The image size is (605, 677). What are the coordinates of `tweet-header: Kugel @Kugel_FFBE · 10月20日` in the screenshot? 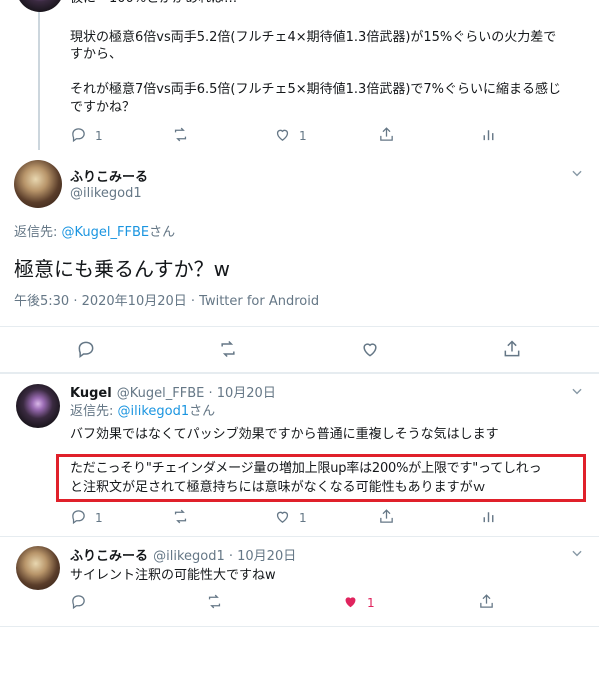 It's located at (173, 391).